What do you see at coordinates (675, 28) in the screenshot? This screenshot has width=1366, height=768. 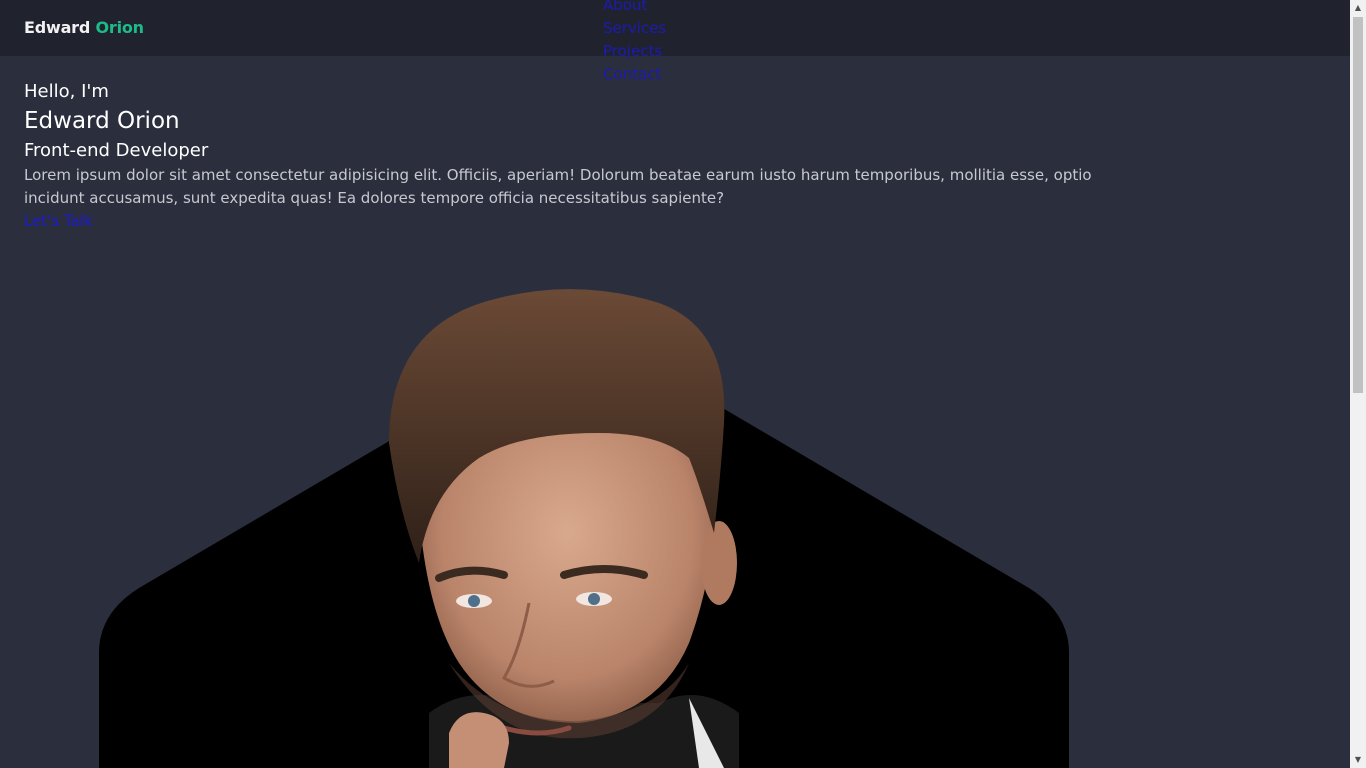 I see `site-header: Edward Orion` at bounding box center [675, 28].